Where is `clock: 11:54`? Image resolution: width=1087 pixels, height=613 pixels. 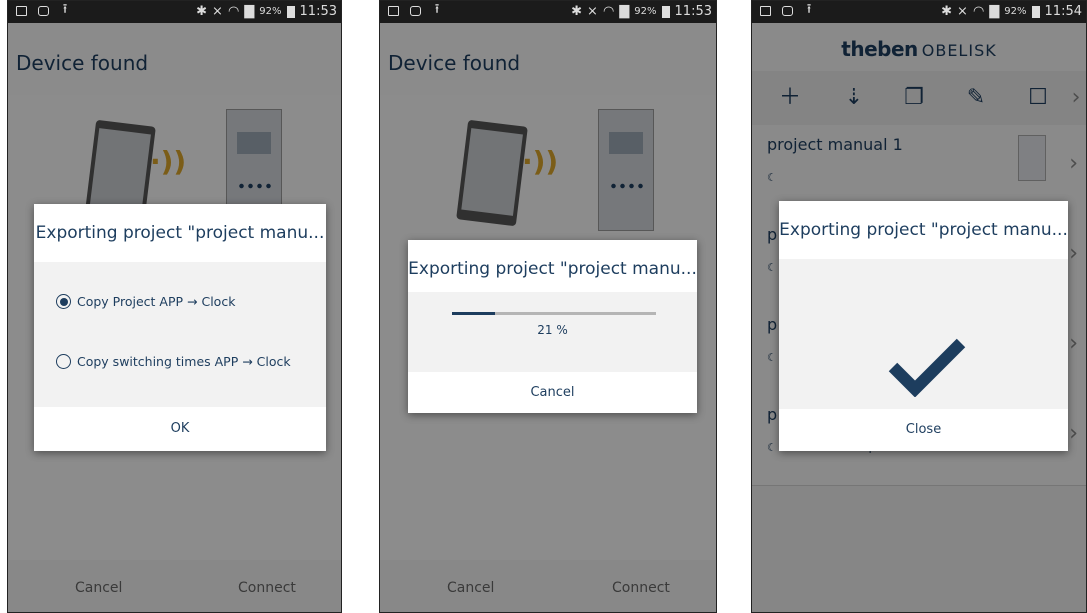
clock: 11:54 is located at coordinates (1063, 11).